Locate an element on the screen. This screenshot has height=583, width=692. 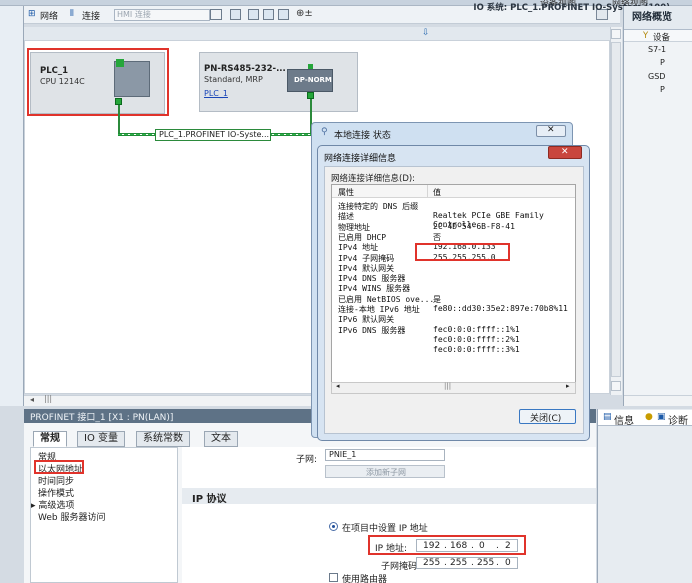
detail-row-value: fec0:0:0:ffff::2%1 is located at coordinates (476, 339).